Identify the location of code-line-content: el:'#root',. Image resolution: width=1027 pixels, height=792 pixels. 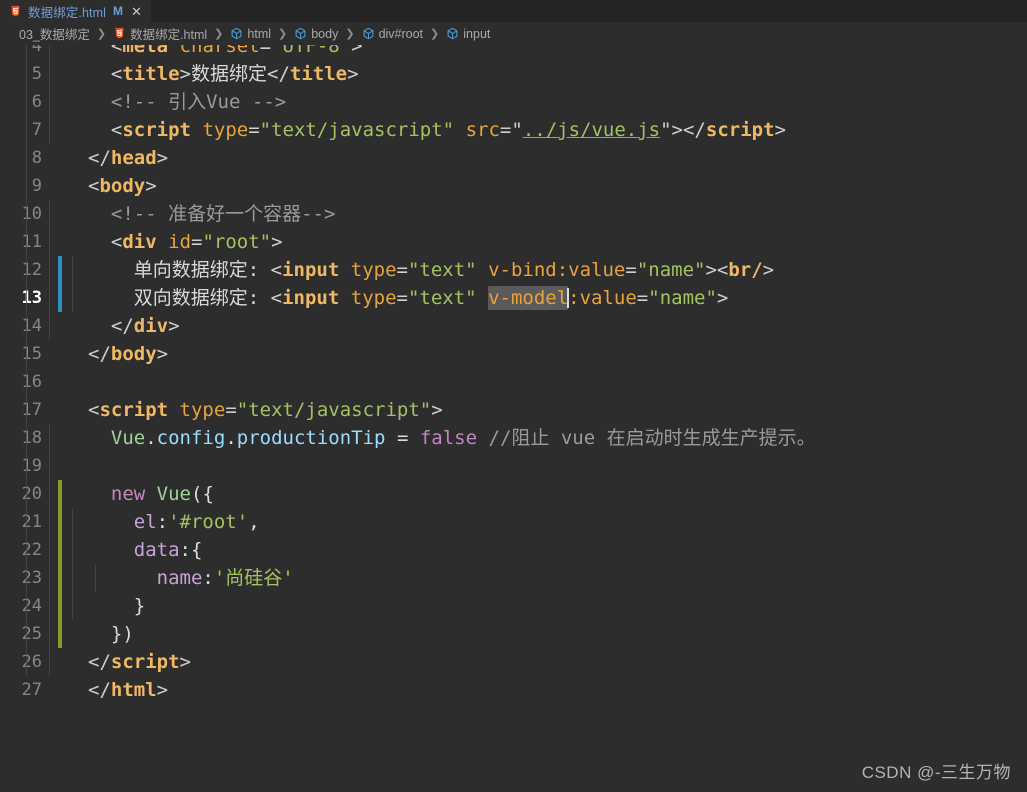
(526, 522).